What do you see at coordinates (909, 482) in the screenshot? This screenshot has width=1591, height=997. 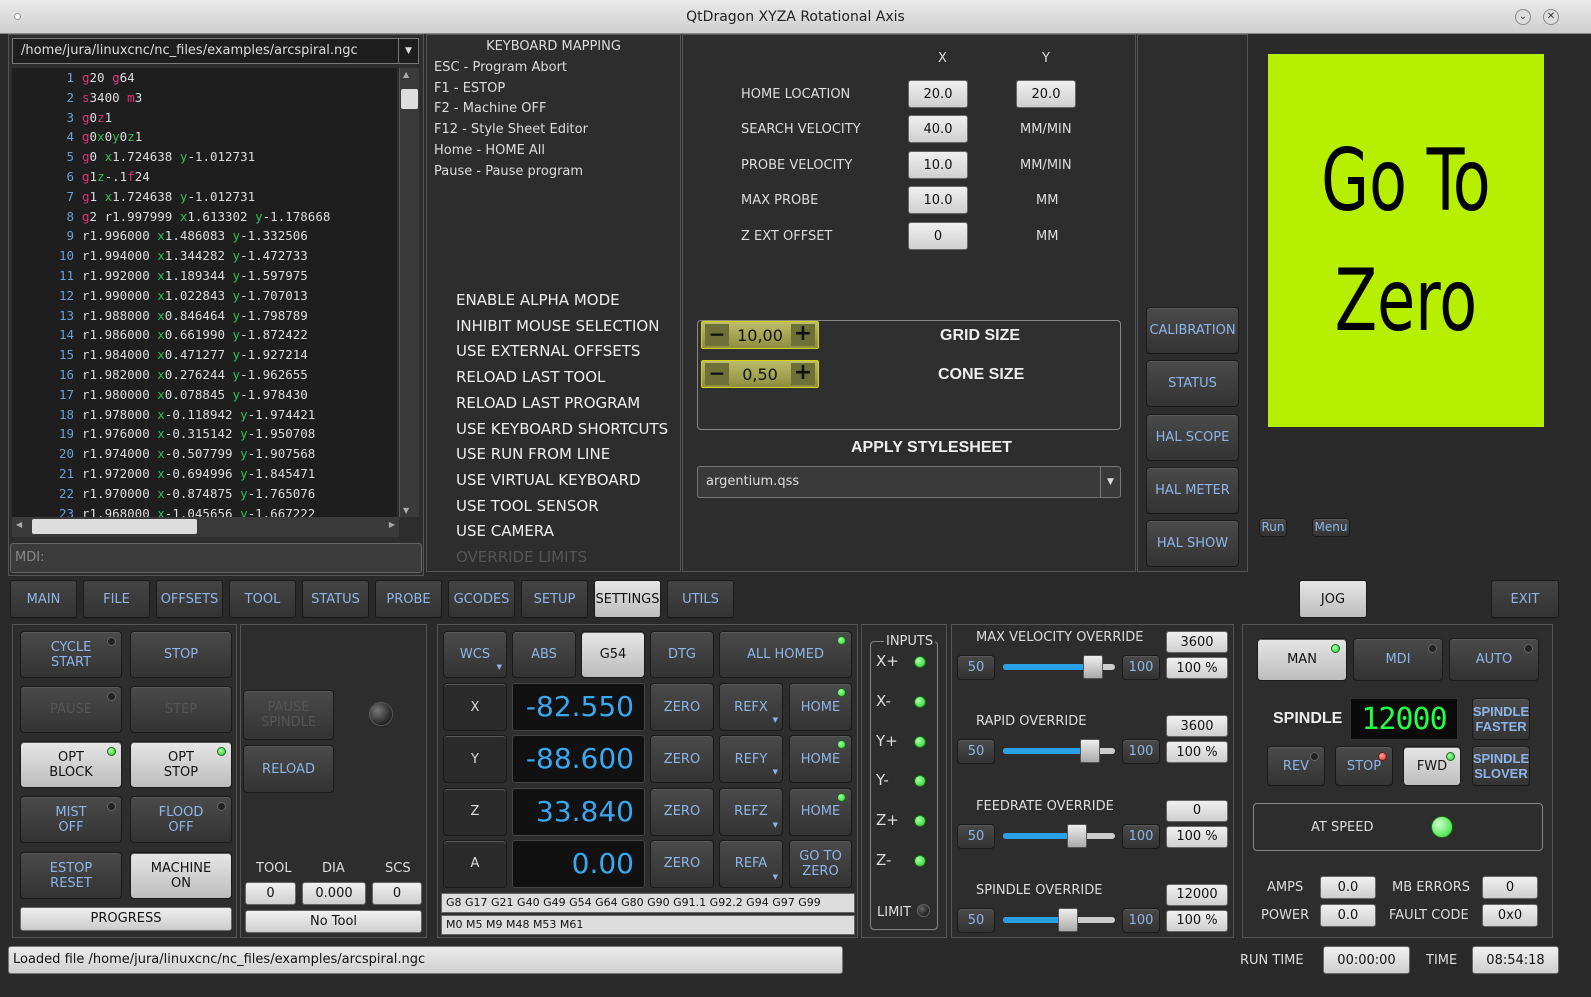 I see `stylesheet-select: argentium.qss ▼` at bounding box center [909, 482].